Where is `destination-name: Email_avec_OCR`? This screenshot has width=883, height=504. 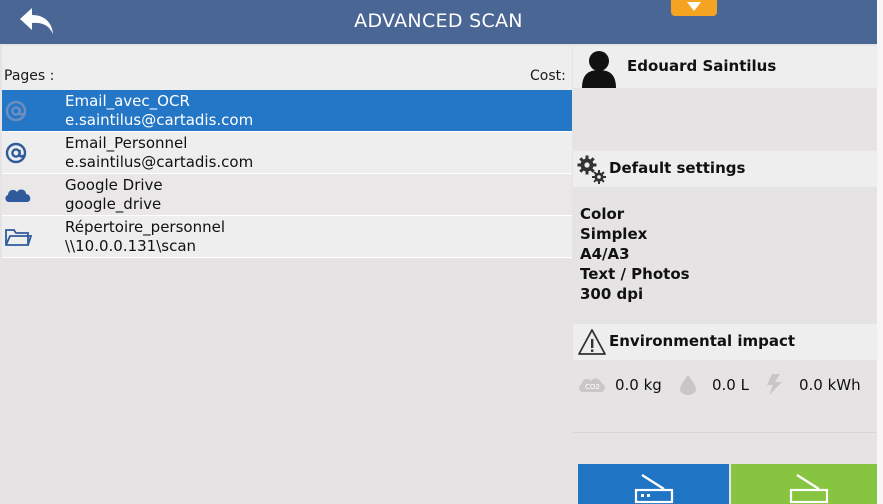 destination-name: Email_avec_OCR is located at coordinates (127, 101).